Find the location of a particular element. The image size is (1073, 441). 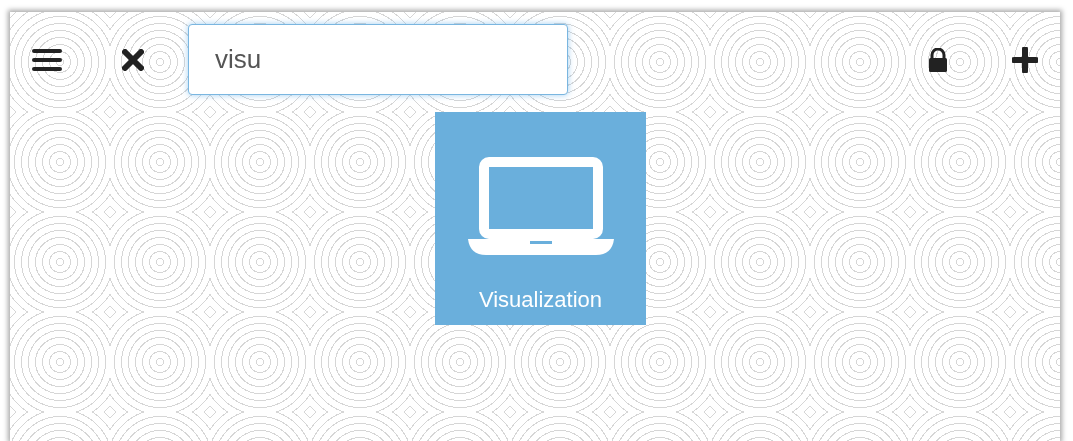

search-field: visu is located at coordinates (378, 59).